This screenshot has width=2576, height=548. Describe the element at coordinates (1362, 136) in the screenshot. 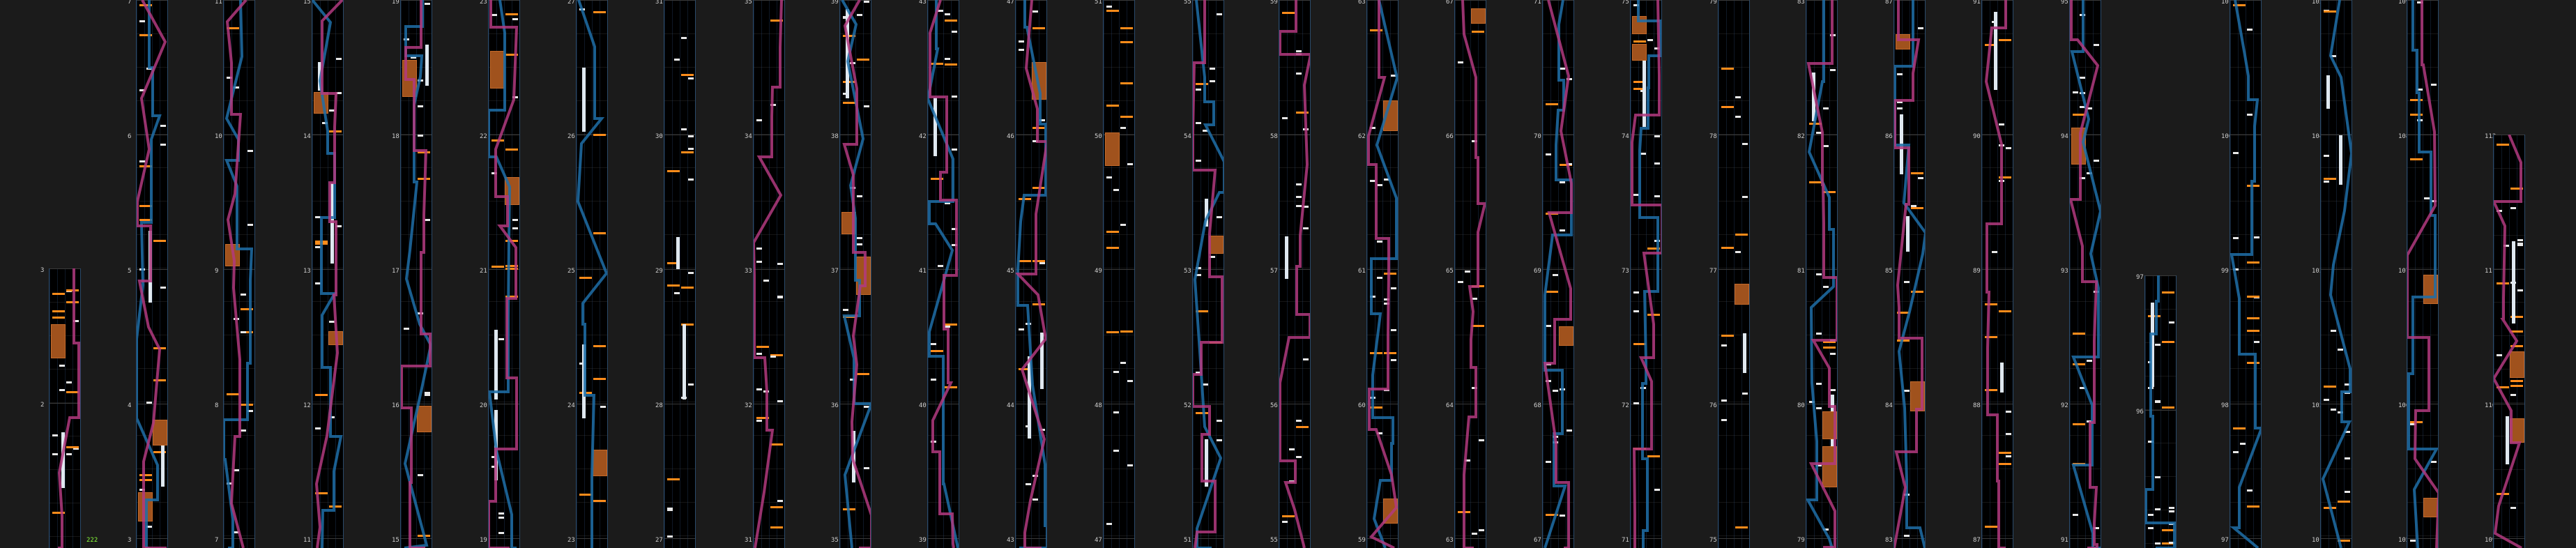

I see `measure-number: 62` at that location.